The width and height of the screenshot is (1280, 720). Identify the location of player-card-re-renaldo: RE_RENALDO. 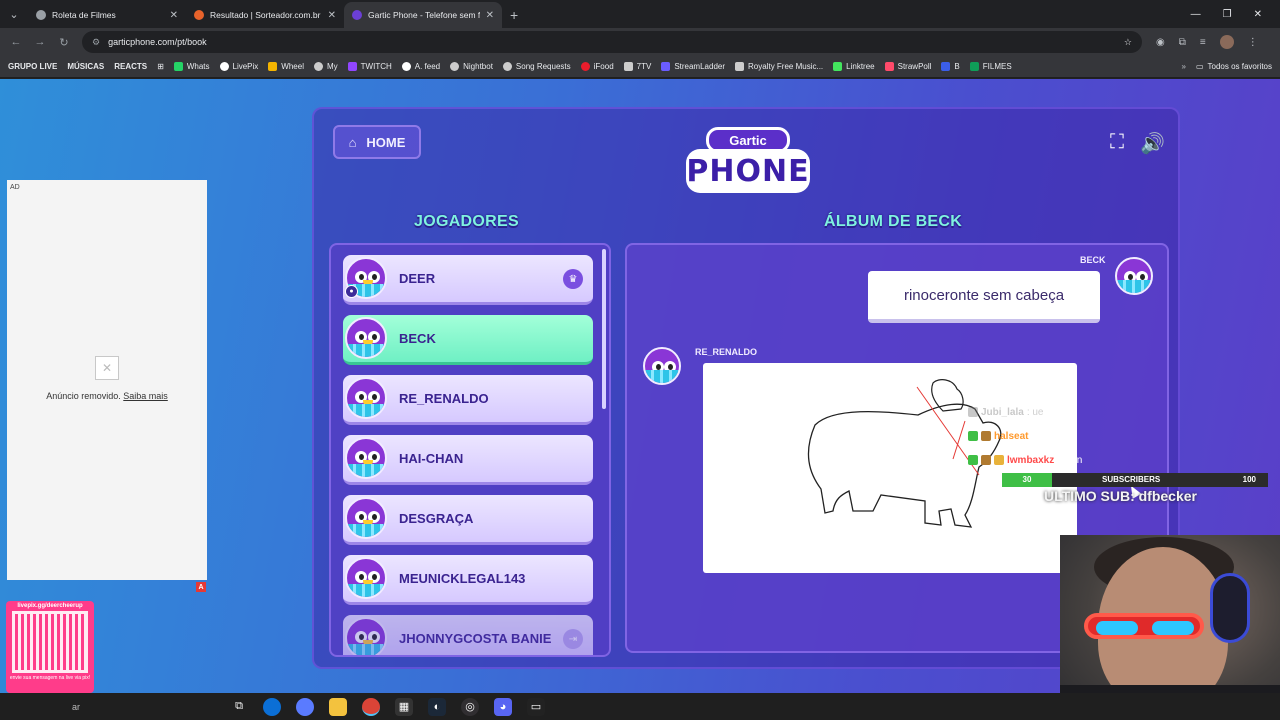
(468, 400).